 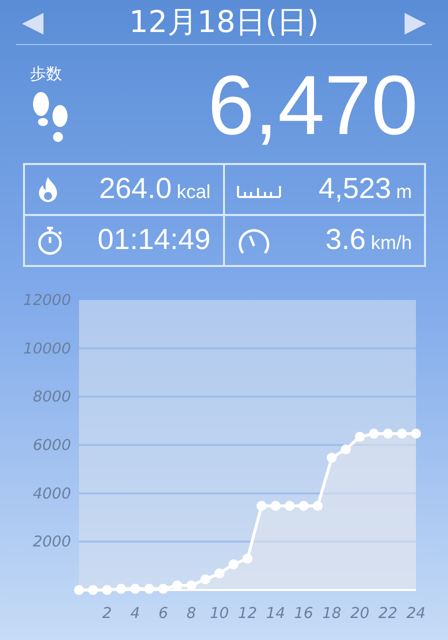 What do you see at coordinates (33, 22) in the screenshot?
I see `previous-day-button: ◀` at bounding box center [33, 22].